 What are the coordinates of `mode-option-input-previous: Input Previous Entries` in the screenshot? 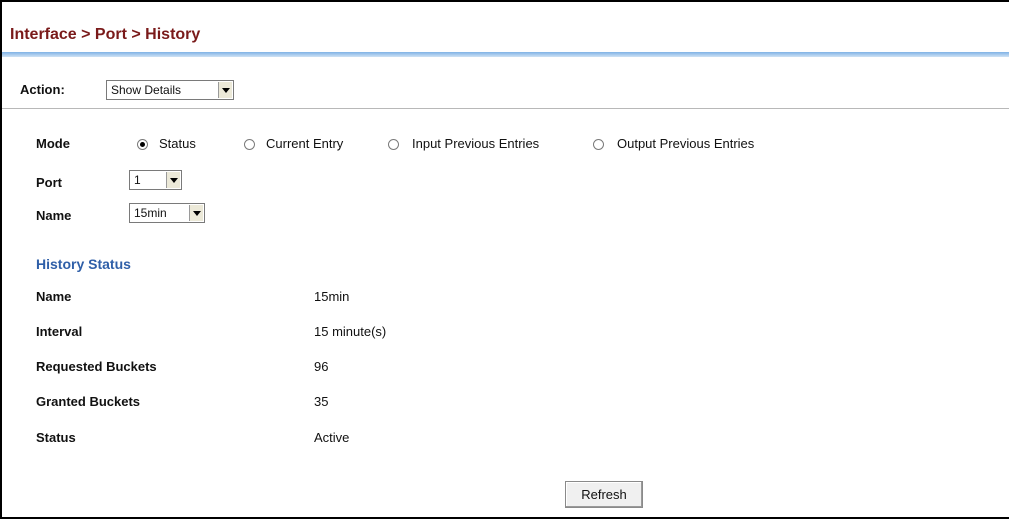 It's located at (475, 143).